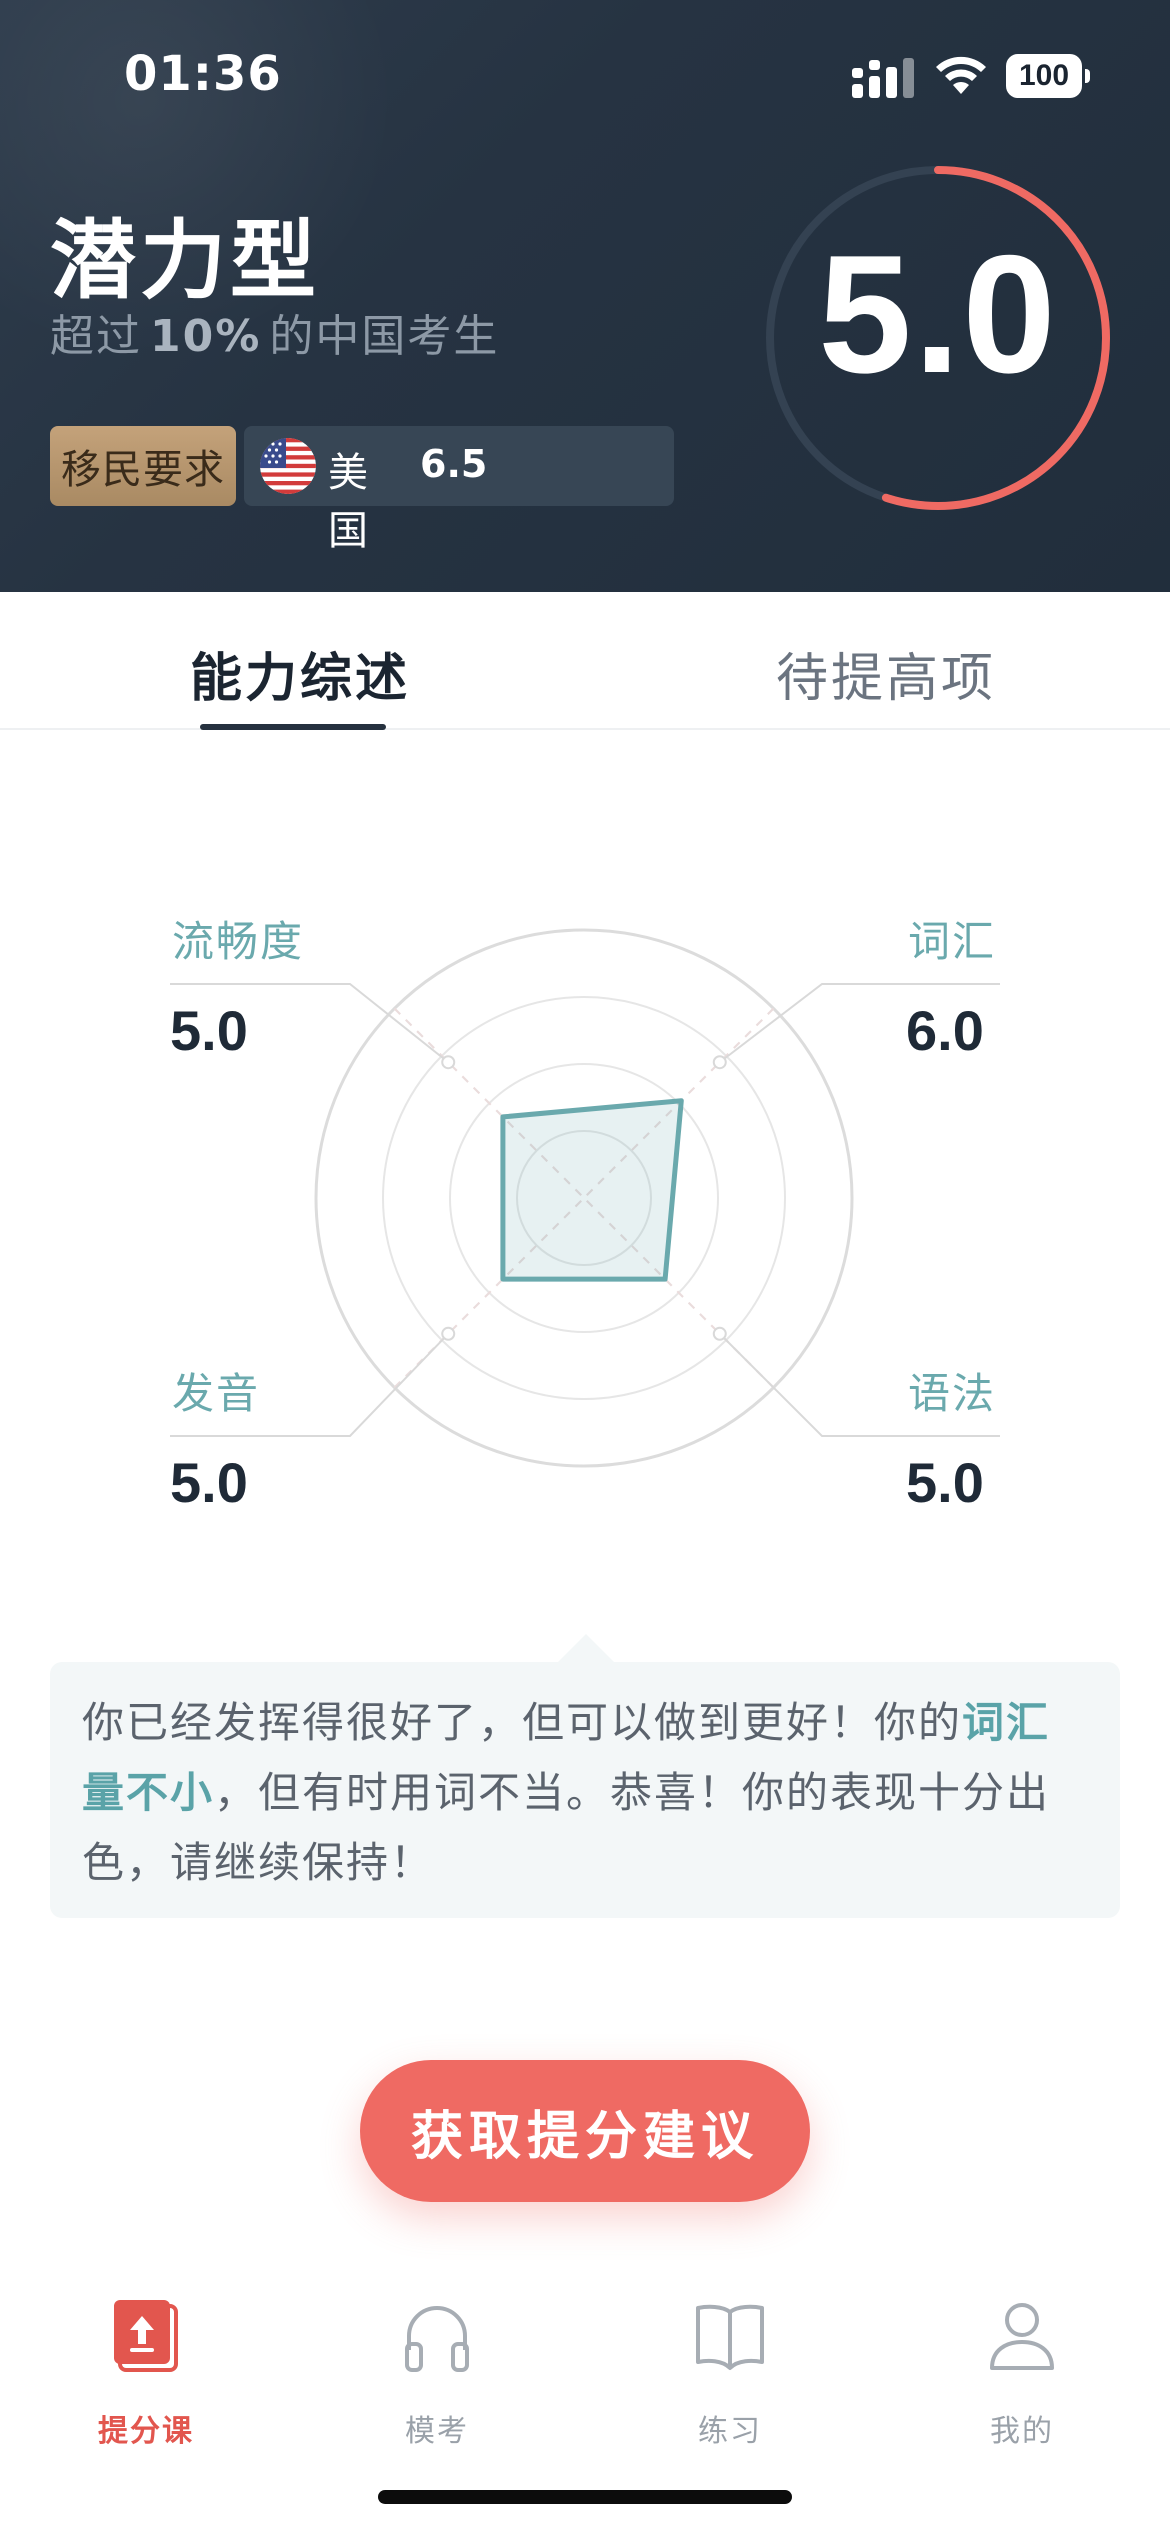 This screenshot has height=2532, width=1170. Describe the element at coordinates (585, 2373) in the screenshot. I see `bottom-navigation: 提分课 模考 练习 我的` at that location.